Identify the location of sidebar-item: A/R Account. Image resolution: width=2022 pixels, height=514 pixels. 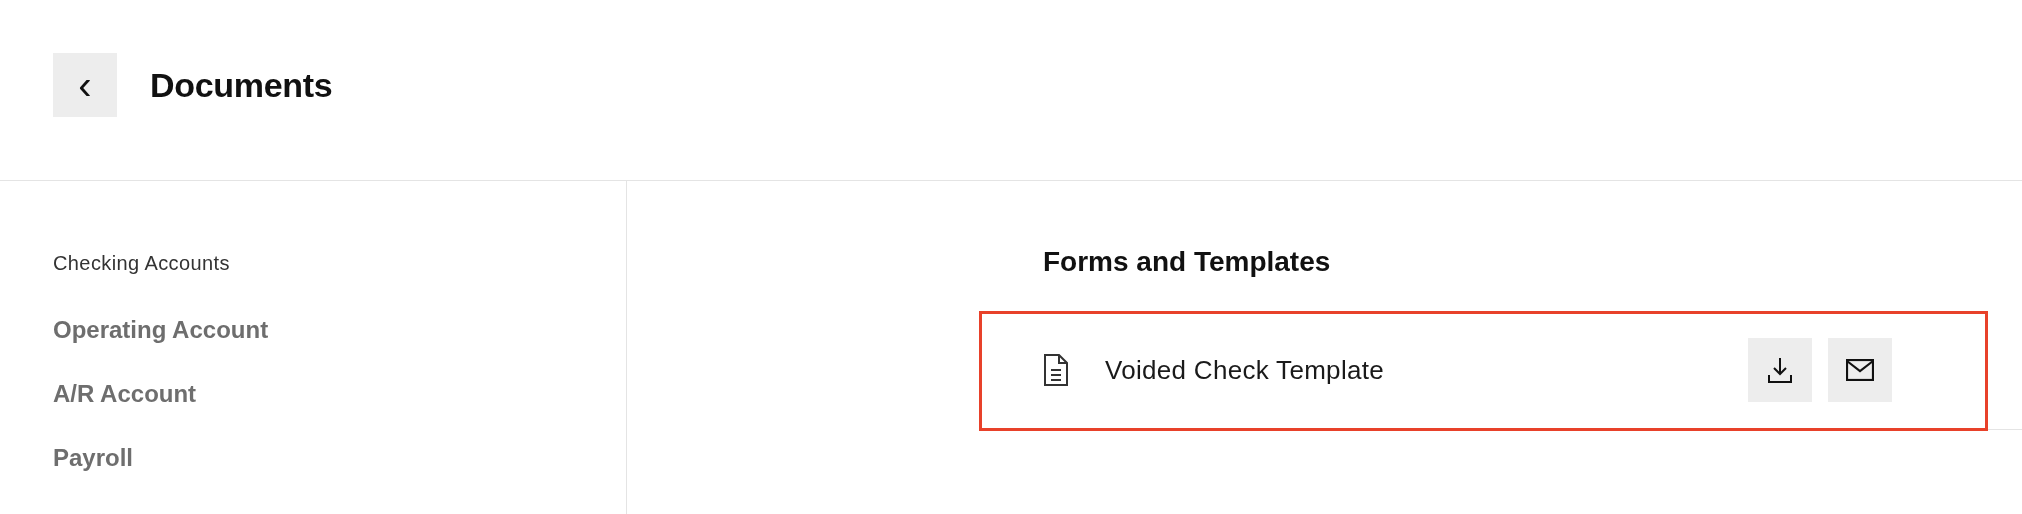
(125, 394).